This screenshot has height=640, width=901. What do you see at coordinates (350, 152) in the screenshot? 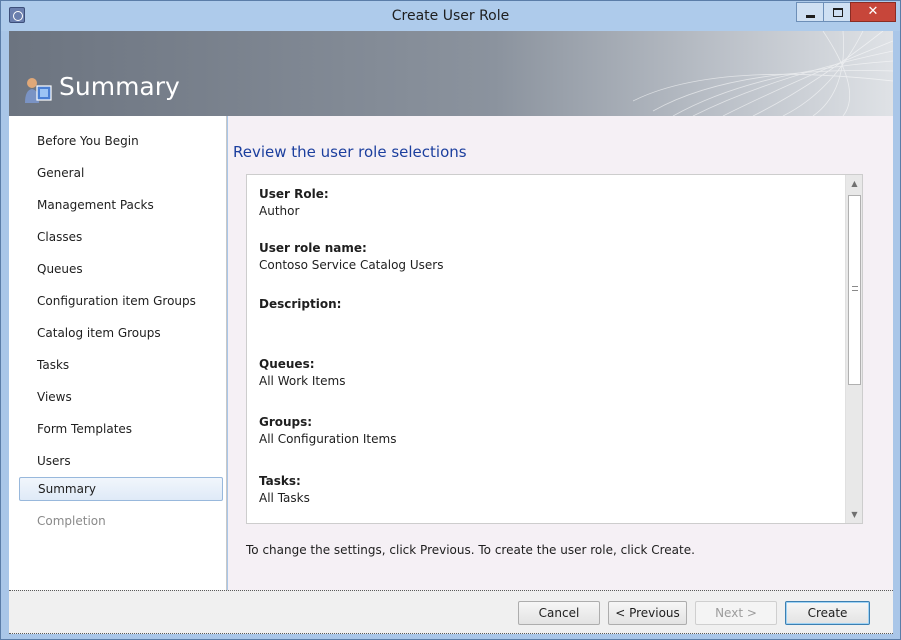
I see `review-heading: Review the user role selections` at bounding box center [350, 152].